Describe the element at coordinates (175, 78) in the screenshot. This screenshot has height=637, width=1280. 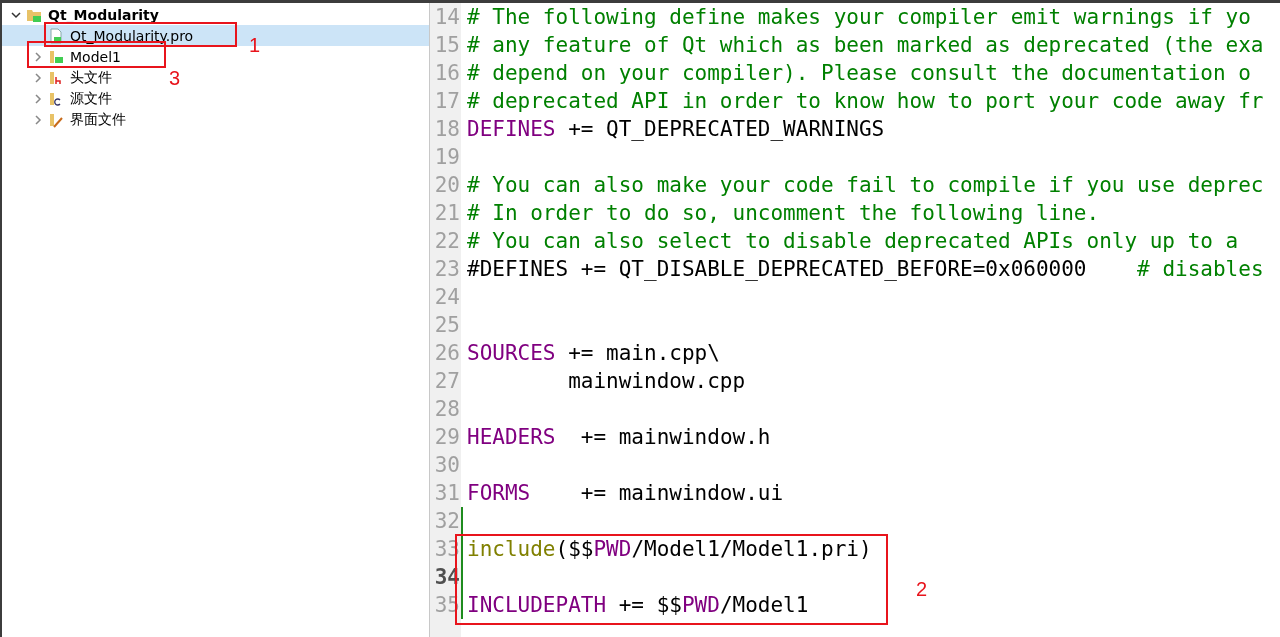
I see `annotation-number: 3` at that location.